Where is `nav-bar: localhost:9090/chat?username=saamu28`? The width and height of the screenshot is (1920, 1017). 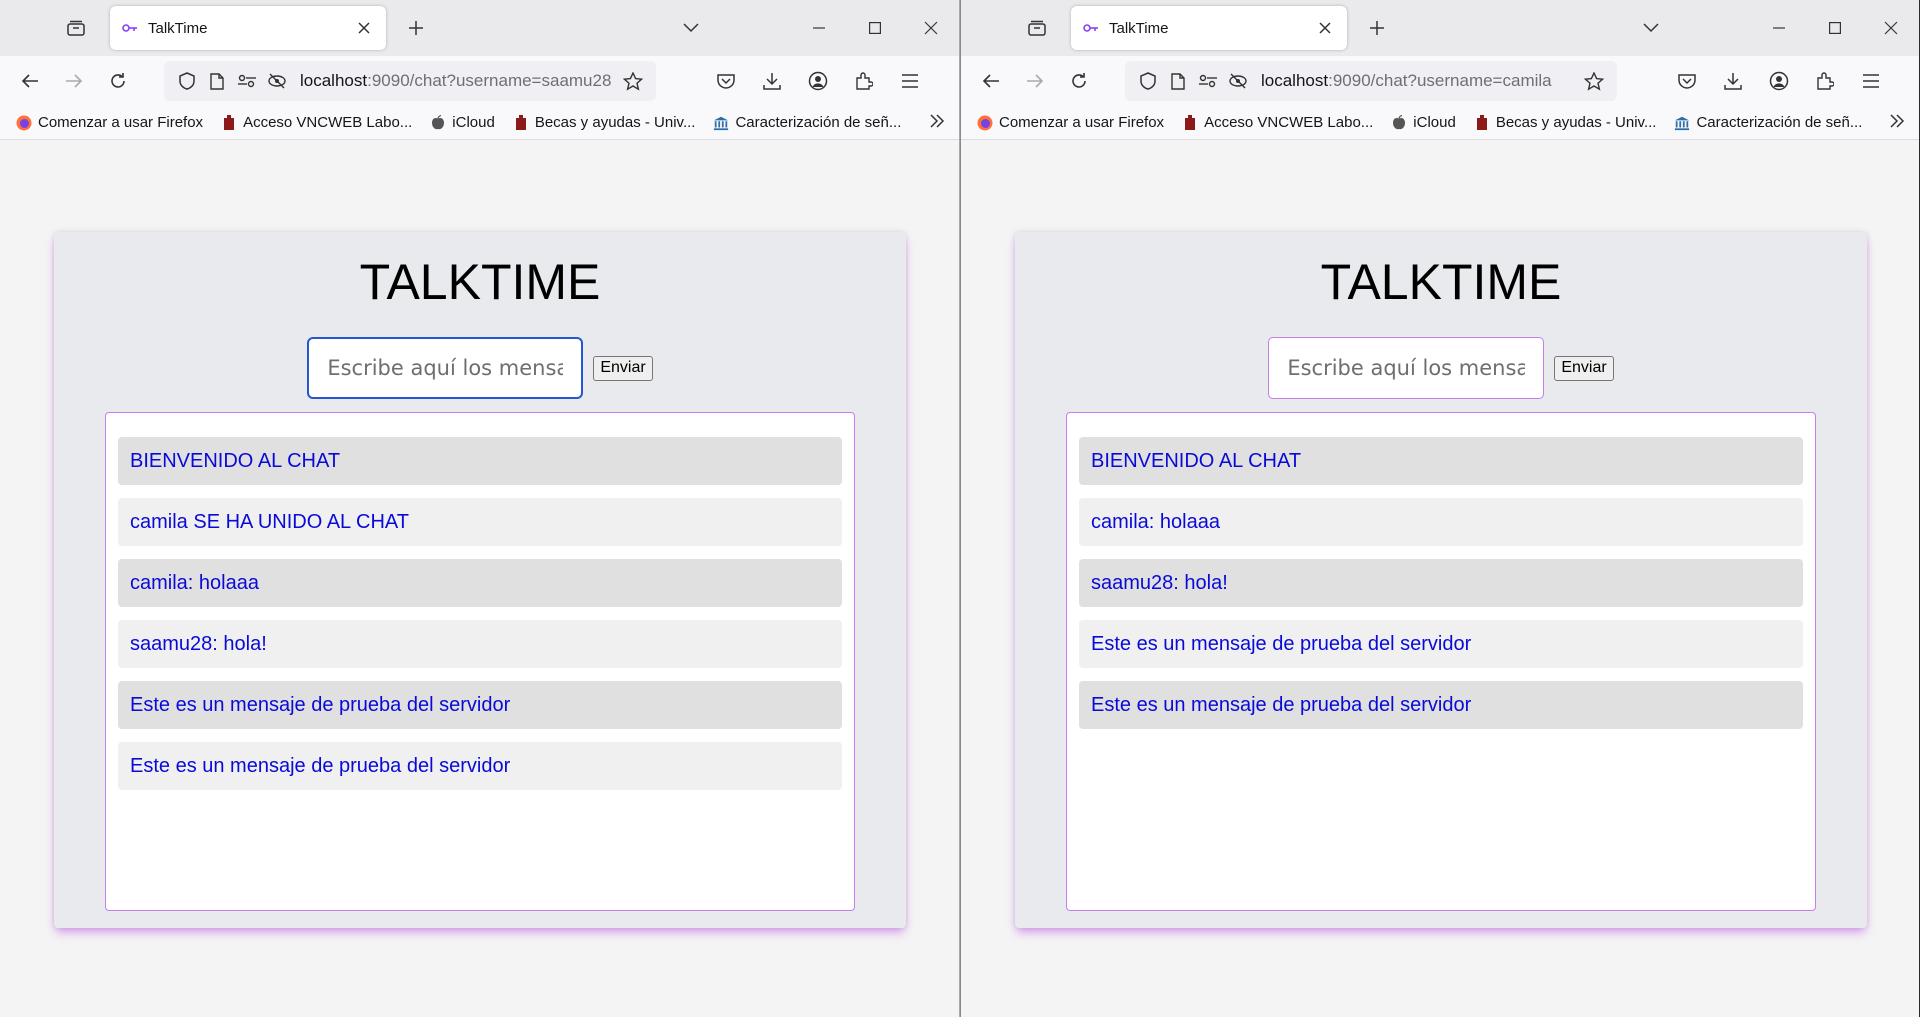
nav-bar: localhost:9090/chat?username=saamu28 is located at coordinates (479, 81).